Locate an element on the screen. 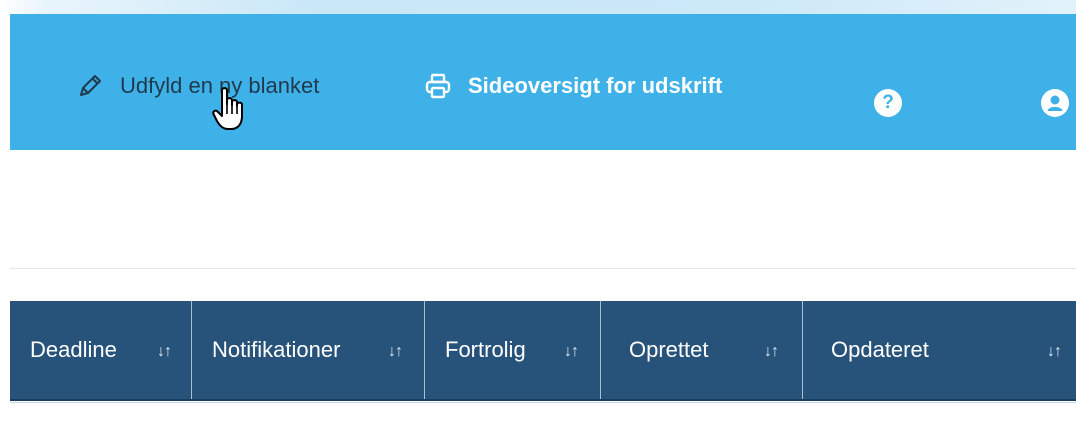  top-edge-shadow is located at coordinates (538, 7).